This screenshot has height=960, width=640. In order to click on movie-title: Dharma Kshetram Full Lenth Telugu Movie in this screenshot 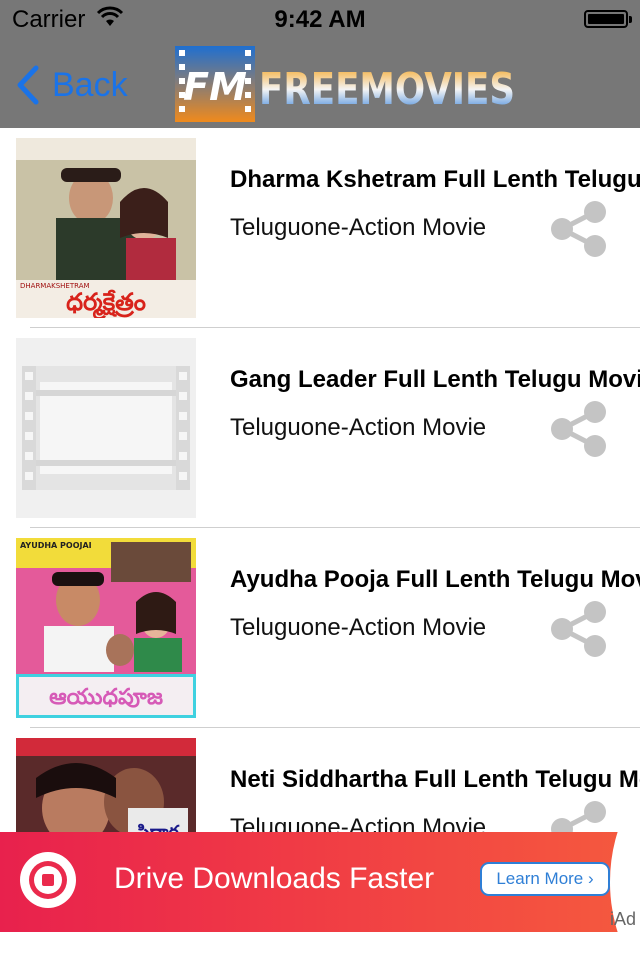, I will do `click(435, 179)`.